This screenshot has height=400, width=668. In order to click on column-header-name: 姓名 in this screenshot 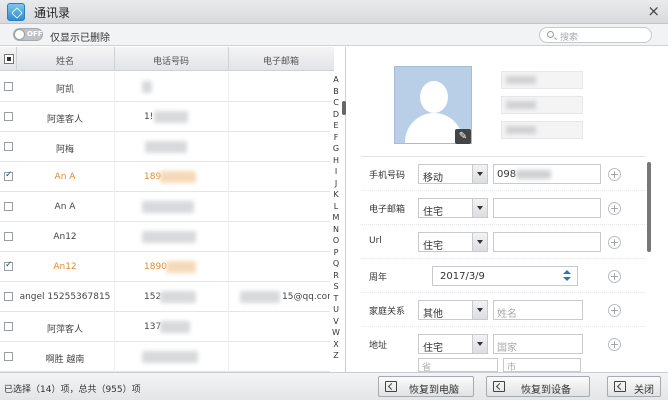, I will do `click(65, 60)`.